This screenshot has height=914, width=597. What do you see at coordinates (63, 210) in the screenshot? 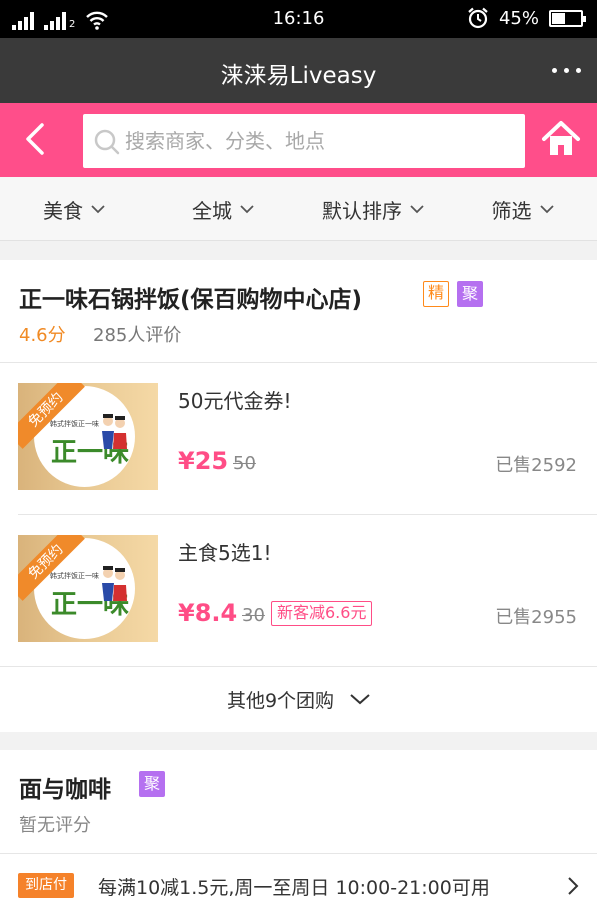
I see `filter-label: 美食` at bounding box center [63, 210].